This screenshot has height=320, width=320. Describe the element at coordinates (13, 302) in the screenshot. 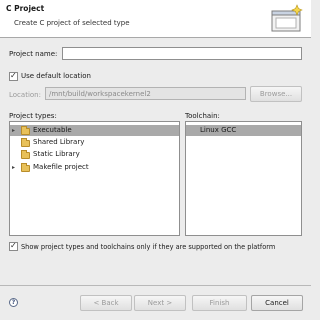

I see `help-icon: ?` at that location.